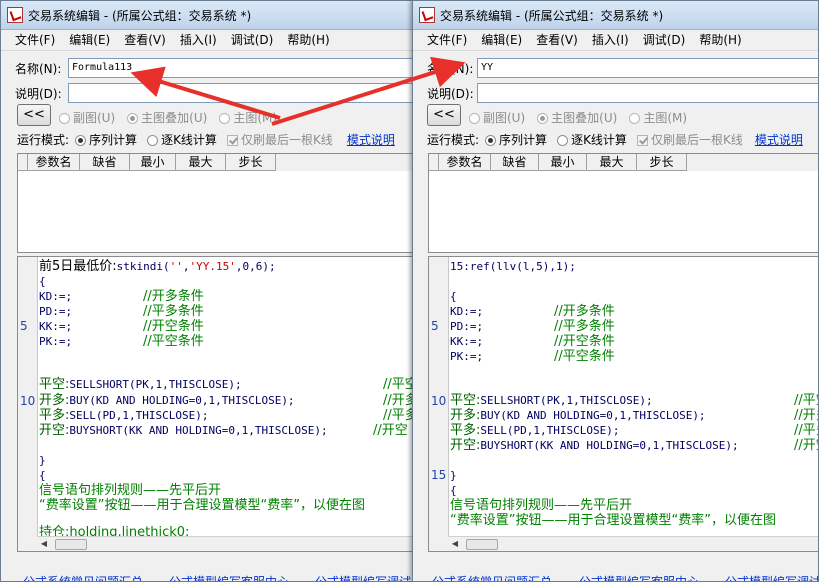  I want to click on name-input: Formula113, so click(243, 68).